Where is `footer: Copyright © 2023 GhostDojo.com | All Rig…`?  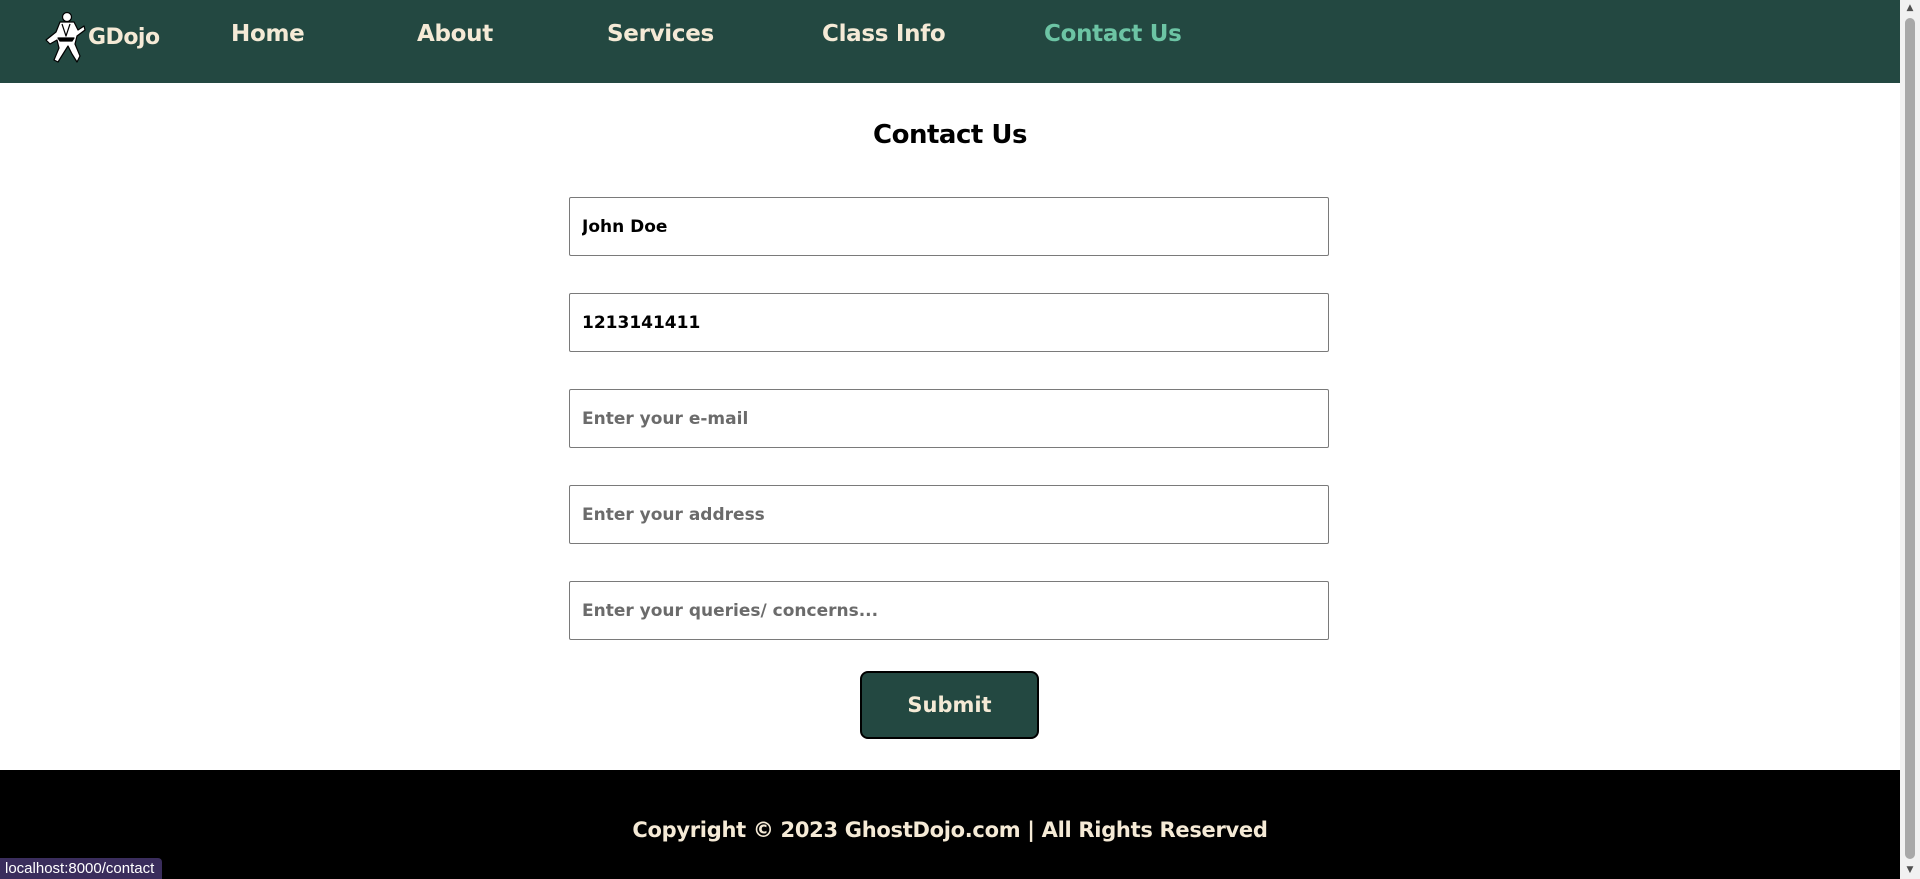
footer: Copyright © 2023 GhostDojo.com | All Rig… is located at coordinates (950, 824).